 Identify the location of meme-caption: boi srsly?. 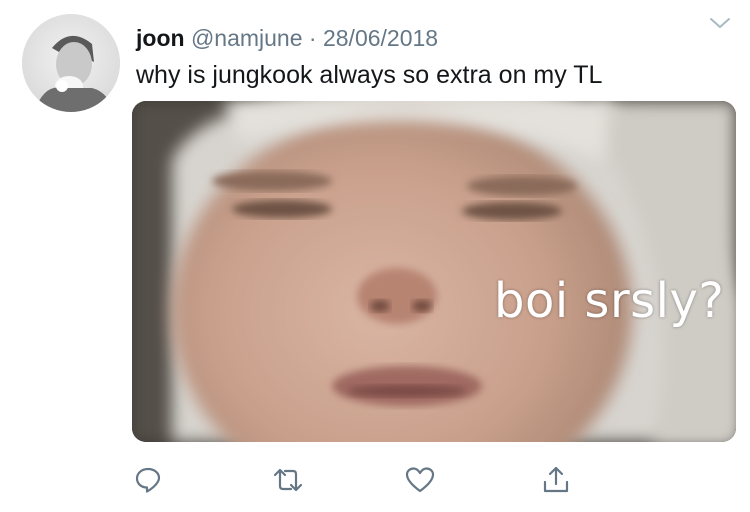
(609, 301).